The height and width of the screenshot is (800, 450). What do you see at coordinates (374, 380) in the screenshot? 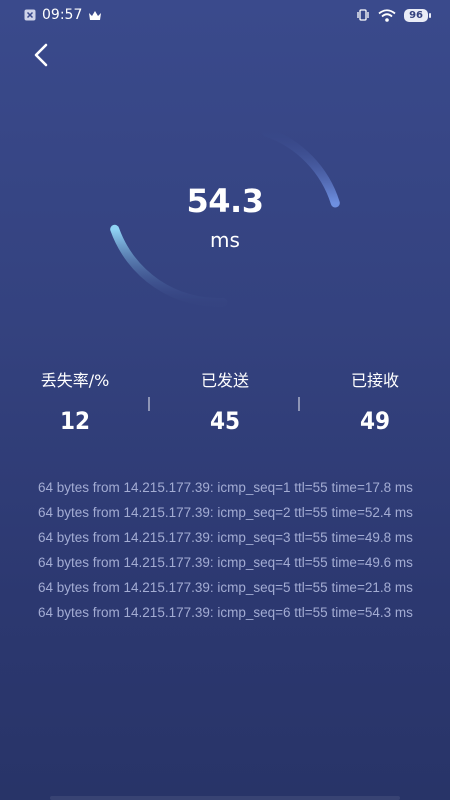
I see `stat-label: 已接收` at bounding box center [374, 380].